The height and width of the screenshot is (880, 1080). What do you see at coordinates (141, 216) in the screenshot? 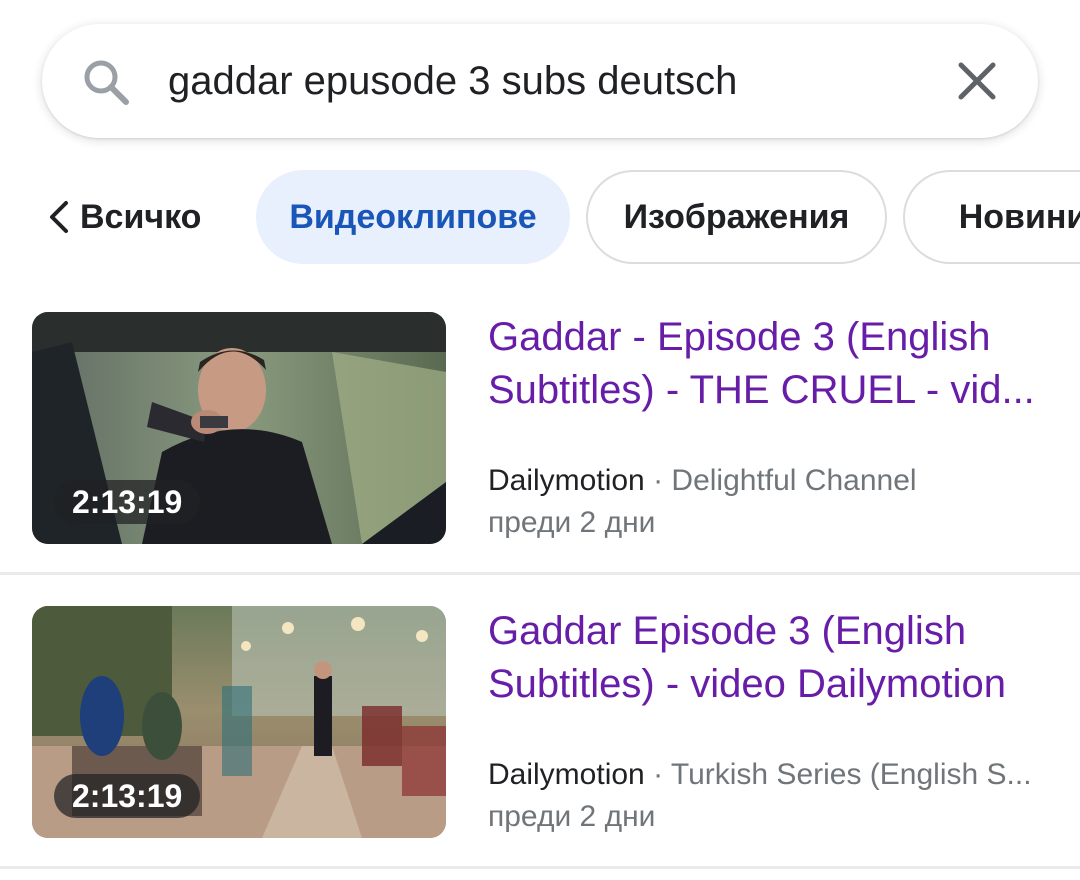
I see `chip-all-label: Всичко` at bounding box center [141, 216].